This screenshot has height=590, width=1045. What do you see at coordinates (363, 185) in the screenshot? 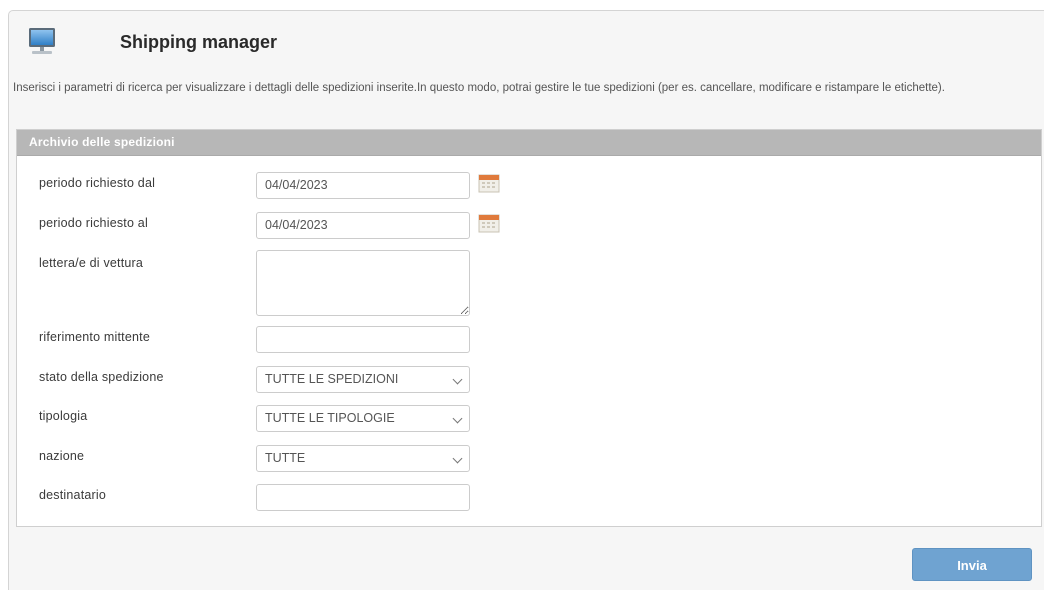
I see `date-from-input: 04/04/2023` at bounding box center [363, 185].